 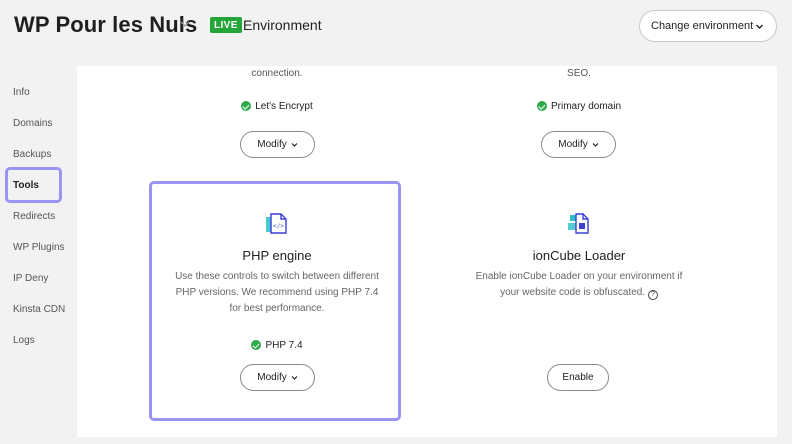 What do you see at coordinates (702, 26) in the screenshot?
I see `change-environment-label: Change environment` at bounding box center [702, 26].